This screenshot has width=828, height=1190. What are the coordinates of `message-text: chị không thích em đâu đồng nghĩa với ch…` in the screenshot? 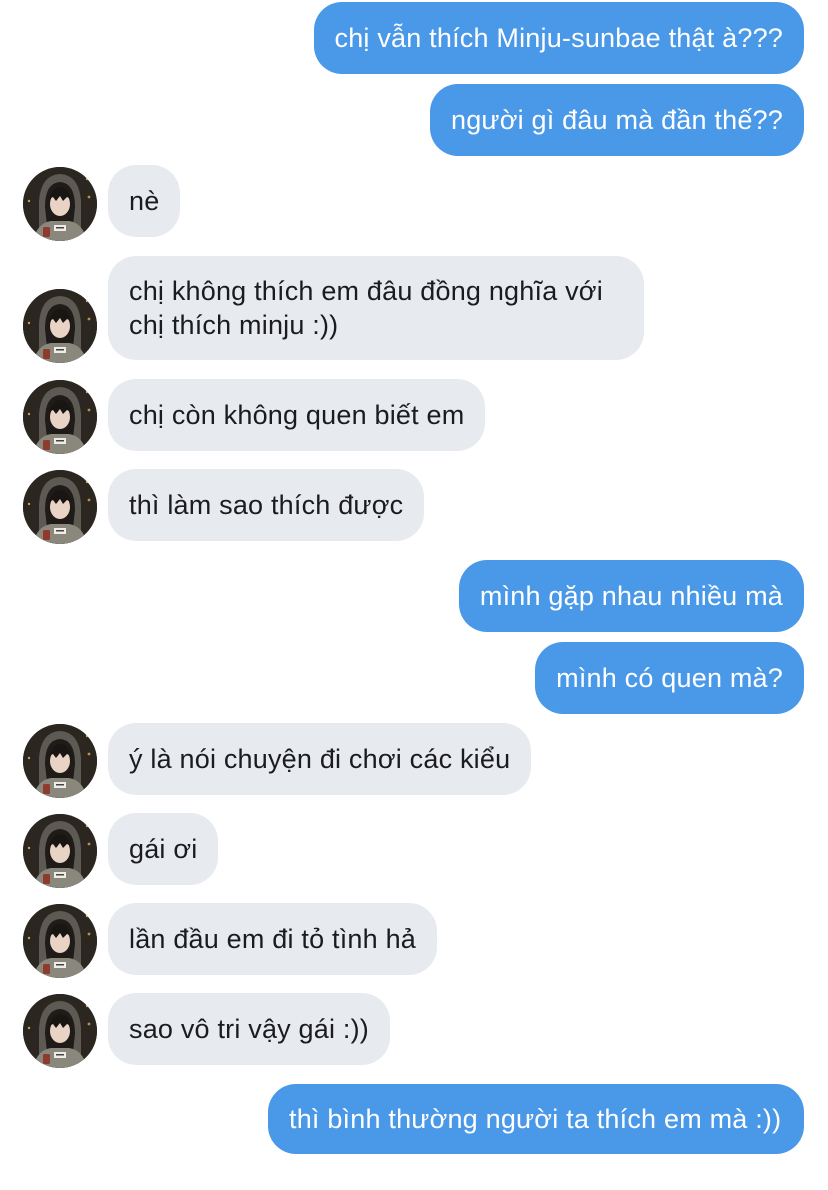 It's located at (366, 308).